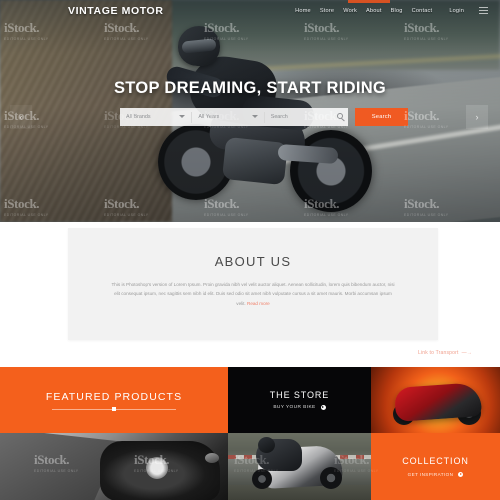  What do you see at coordinates (299, 466) in the screenshot?
I see `race-track-image` at bounding box center [299, 466].